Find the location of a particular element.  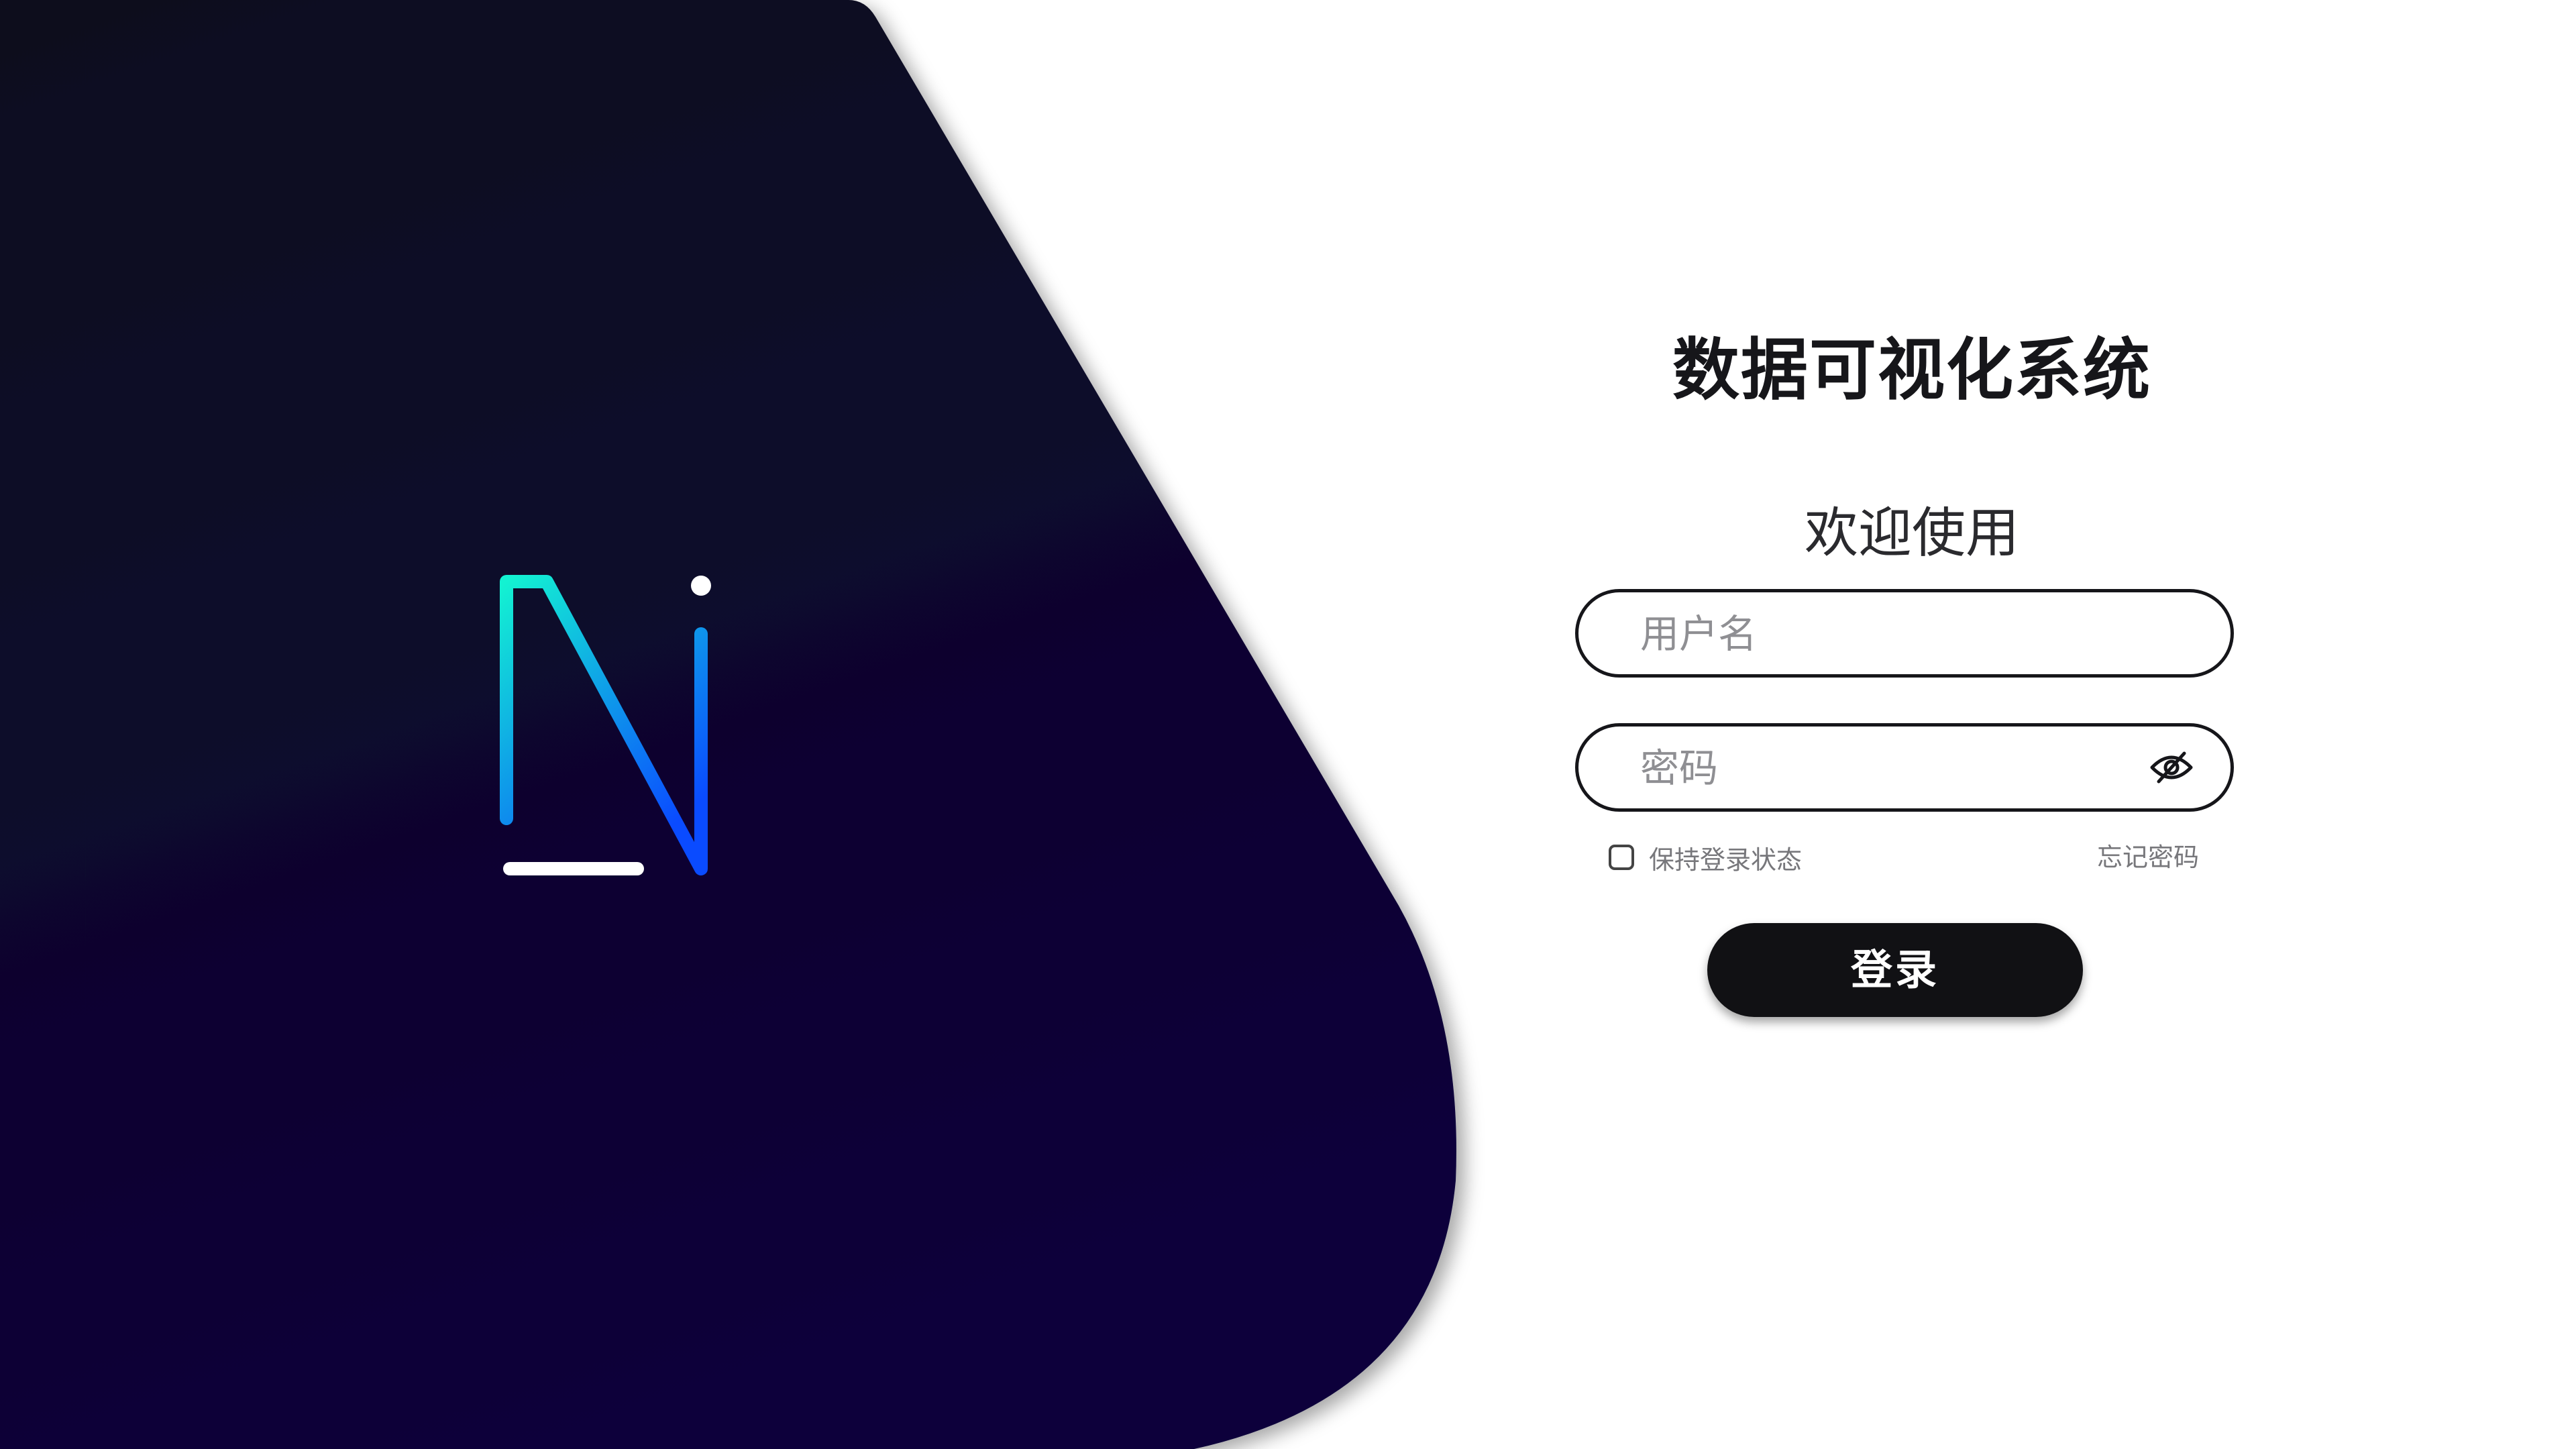

password-input is located at coordinates (1895, 768).